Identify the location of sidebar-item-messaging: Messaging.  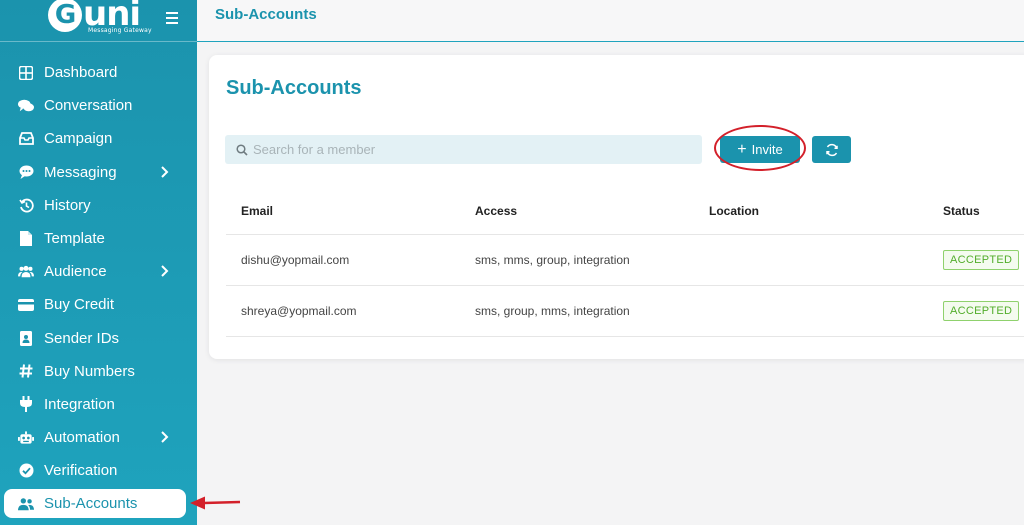
(98, 172).